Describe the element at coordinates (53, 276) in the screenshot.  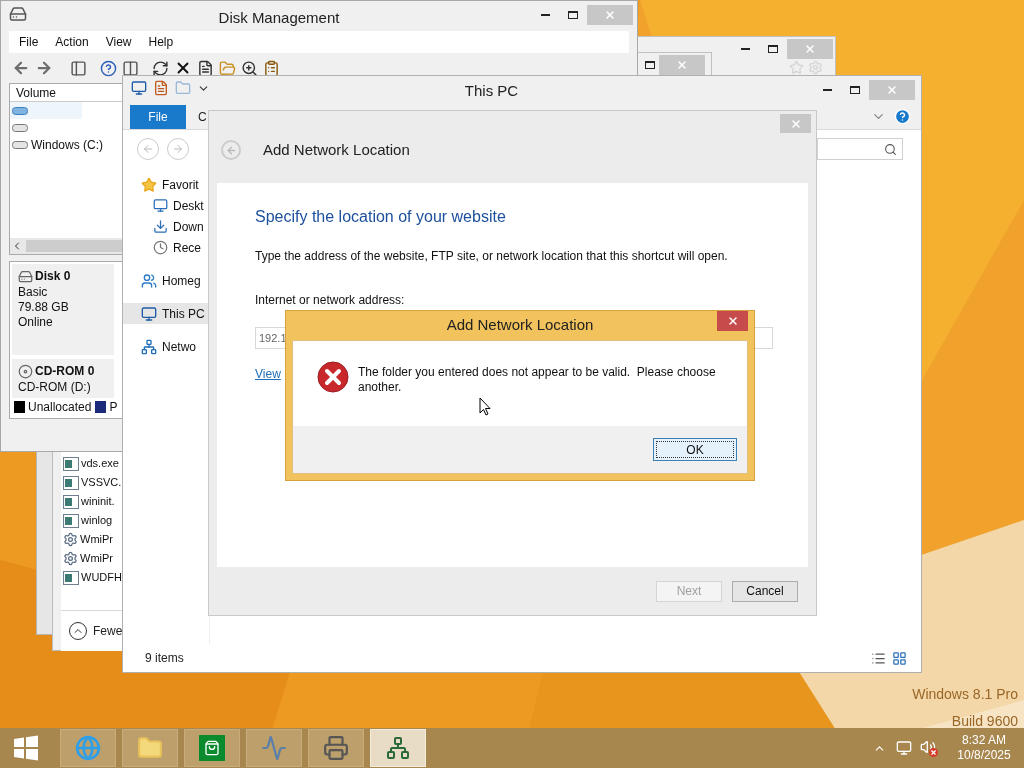
I see `disk-name: Disk 0` at that location.